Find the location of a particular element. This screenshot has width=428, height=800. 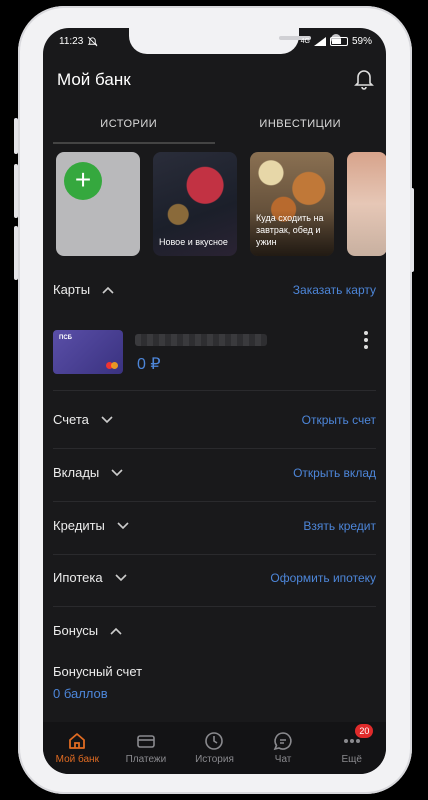

accounts-toggle: Счета is located at coordinates (83, 419).